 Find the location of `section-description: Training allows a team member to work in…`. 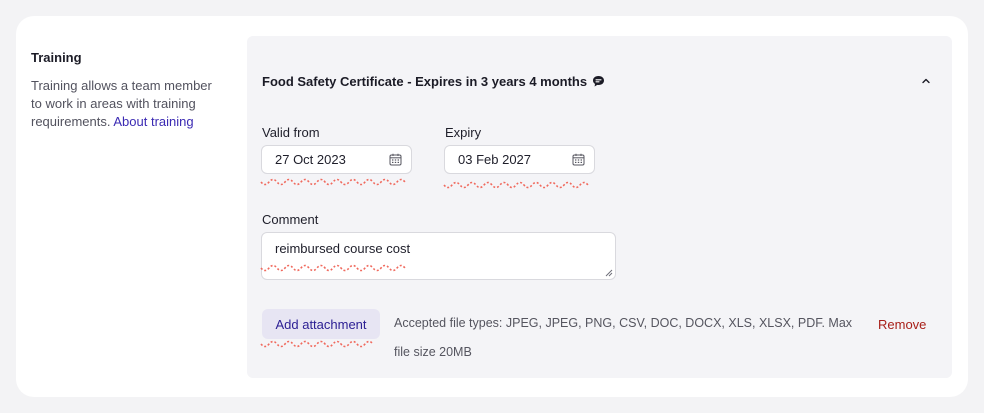

section-description: Training allows a team member to work in… is located at coordinates (126, 104).